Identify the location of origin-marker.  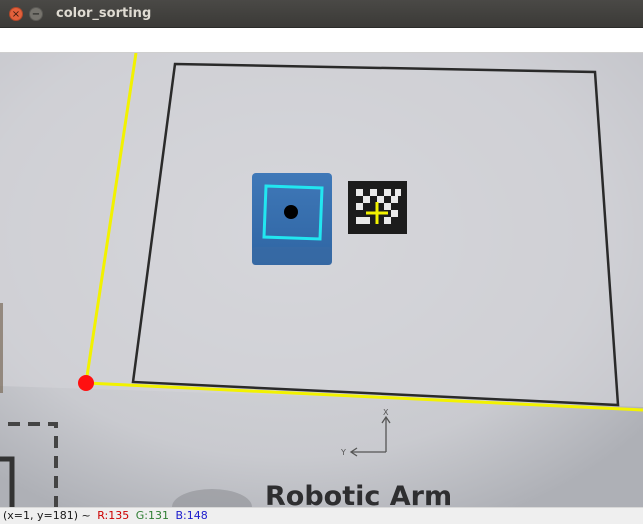
(86, 383).